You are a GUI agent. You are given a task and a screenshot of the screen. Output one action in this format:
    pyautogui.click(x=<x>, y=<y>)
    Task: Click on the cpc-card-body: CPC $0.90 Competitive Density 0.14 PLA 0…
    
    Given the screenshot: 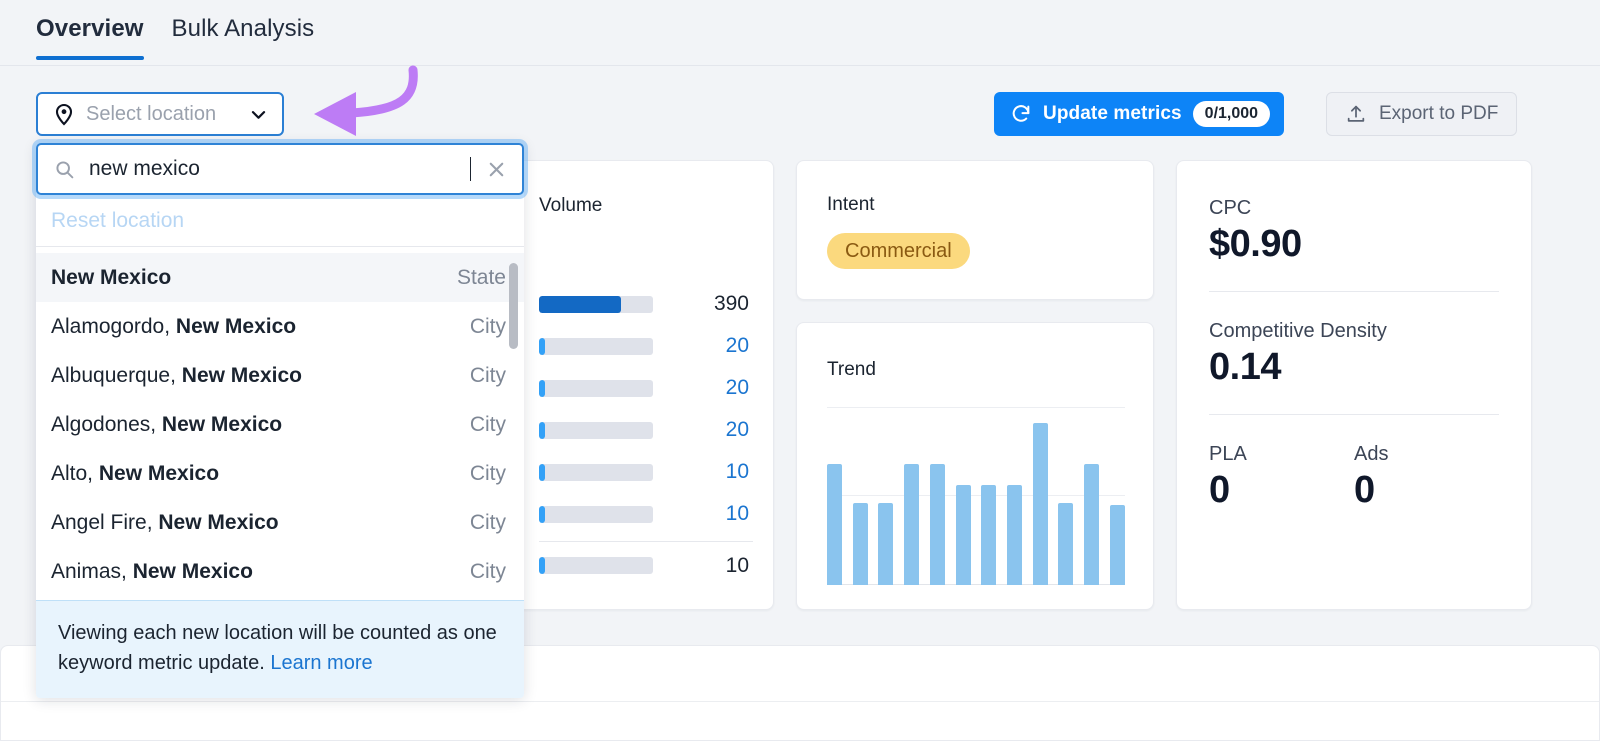 What is the action you would take?
    pyautogui.click(x=1354, y=354)
    